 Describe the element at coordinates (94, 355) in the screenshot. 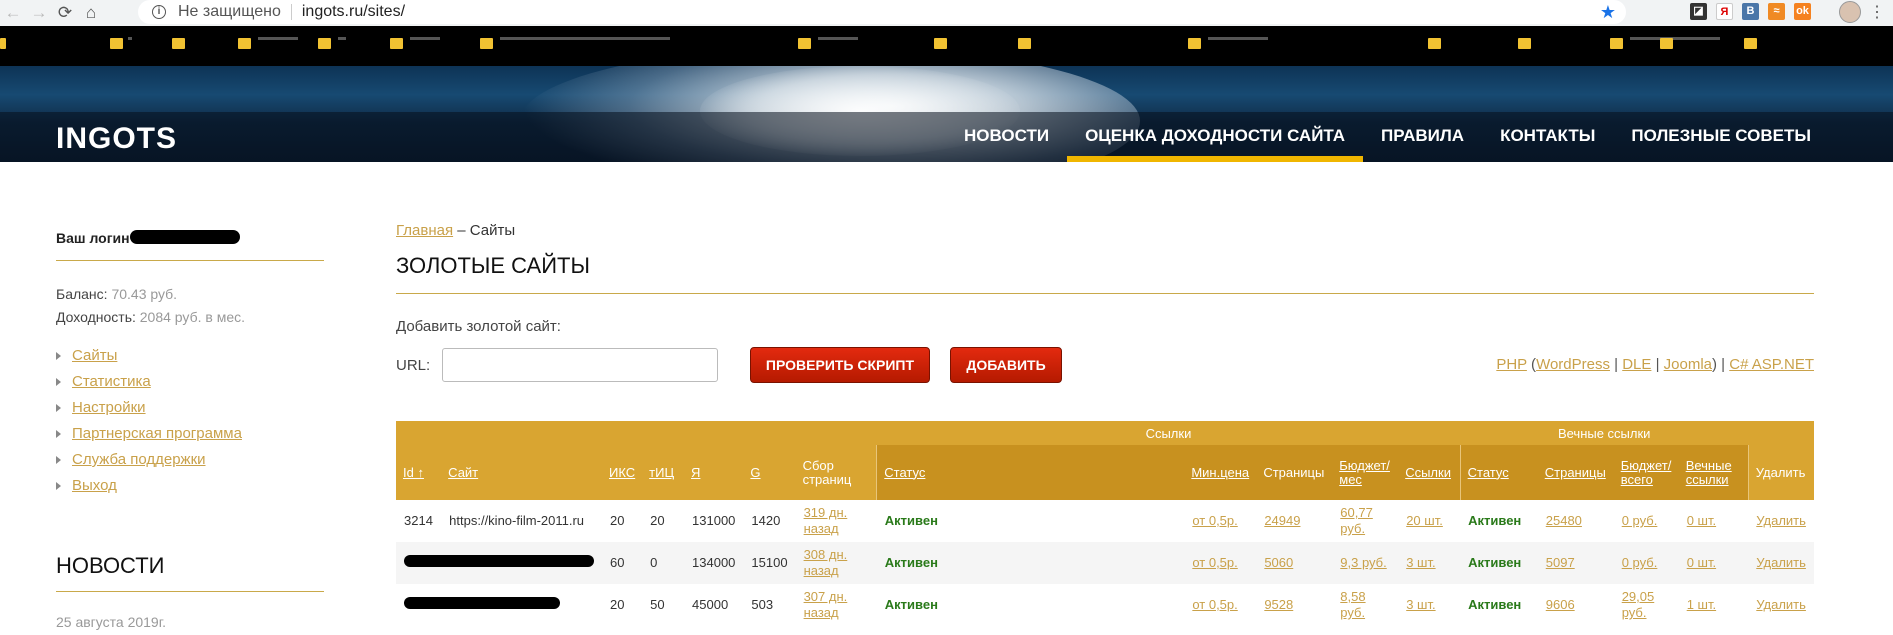

I see `sidebar-link-sites: Сайты` at that location.